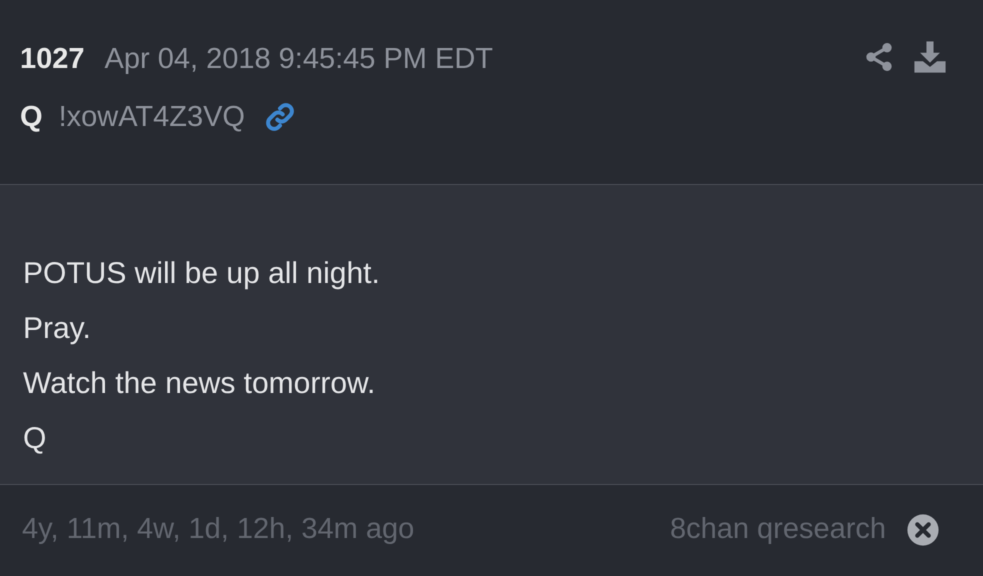  I want to click on post-text-line: POTUS will be up all night., so click(202, 274).